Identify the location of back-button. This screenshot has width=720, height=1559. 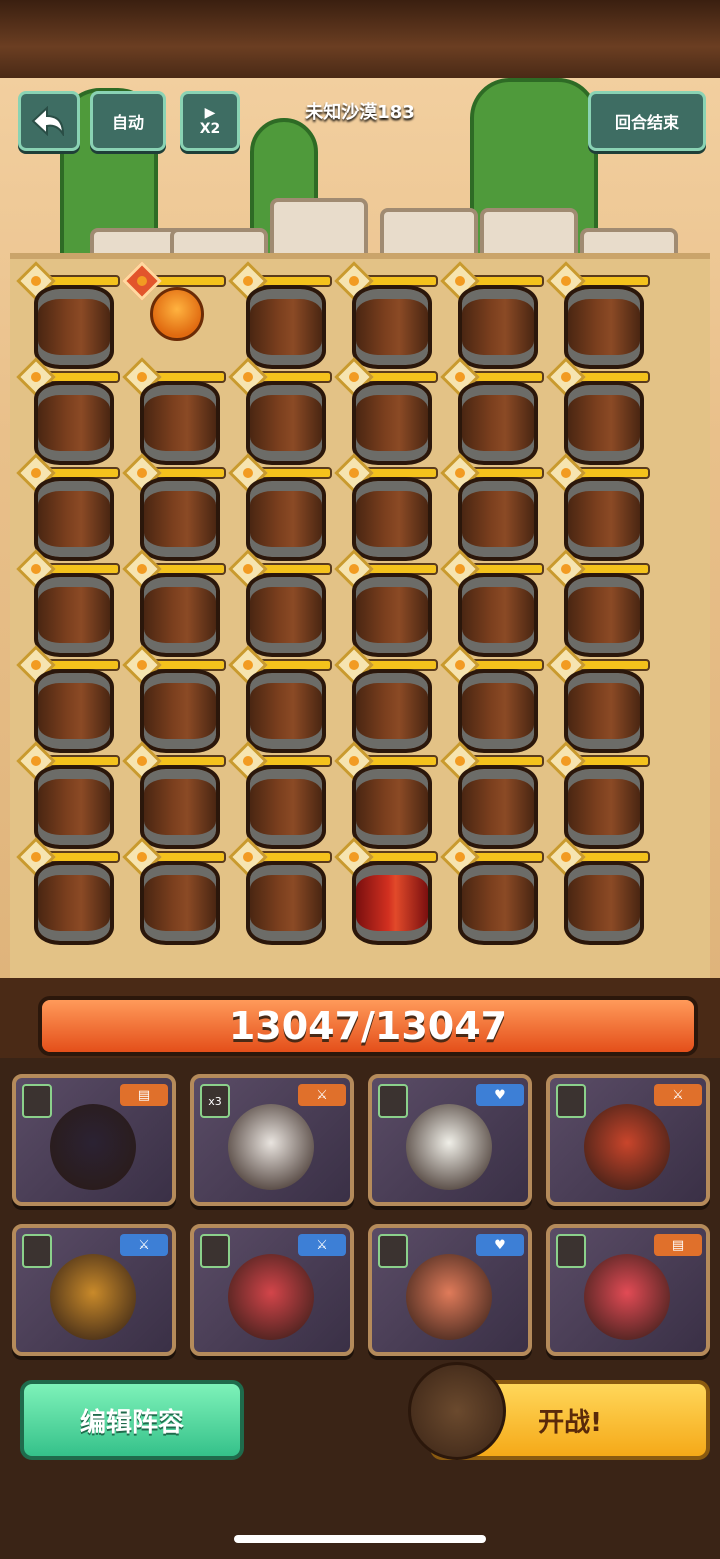
(49, 121).